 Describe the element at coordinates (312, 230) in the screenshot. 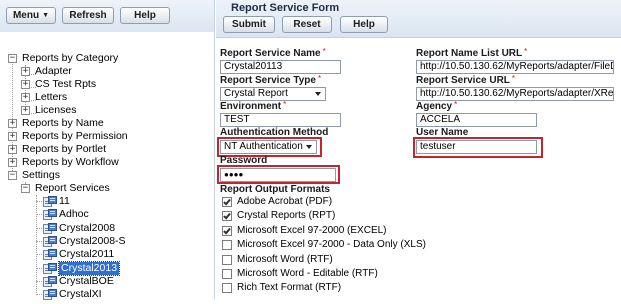

I see `output-format-label: Microsoft Excel 97-2000 (EXCEL)` at that location.